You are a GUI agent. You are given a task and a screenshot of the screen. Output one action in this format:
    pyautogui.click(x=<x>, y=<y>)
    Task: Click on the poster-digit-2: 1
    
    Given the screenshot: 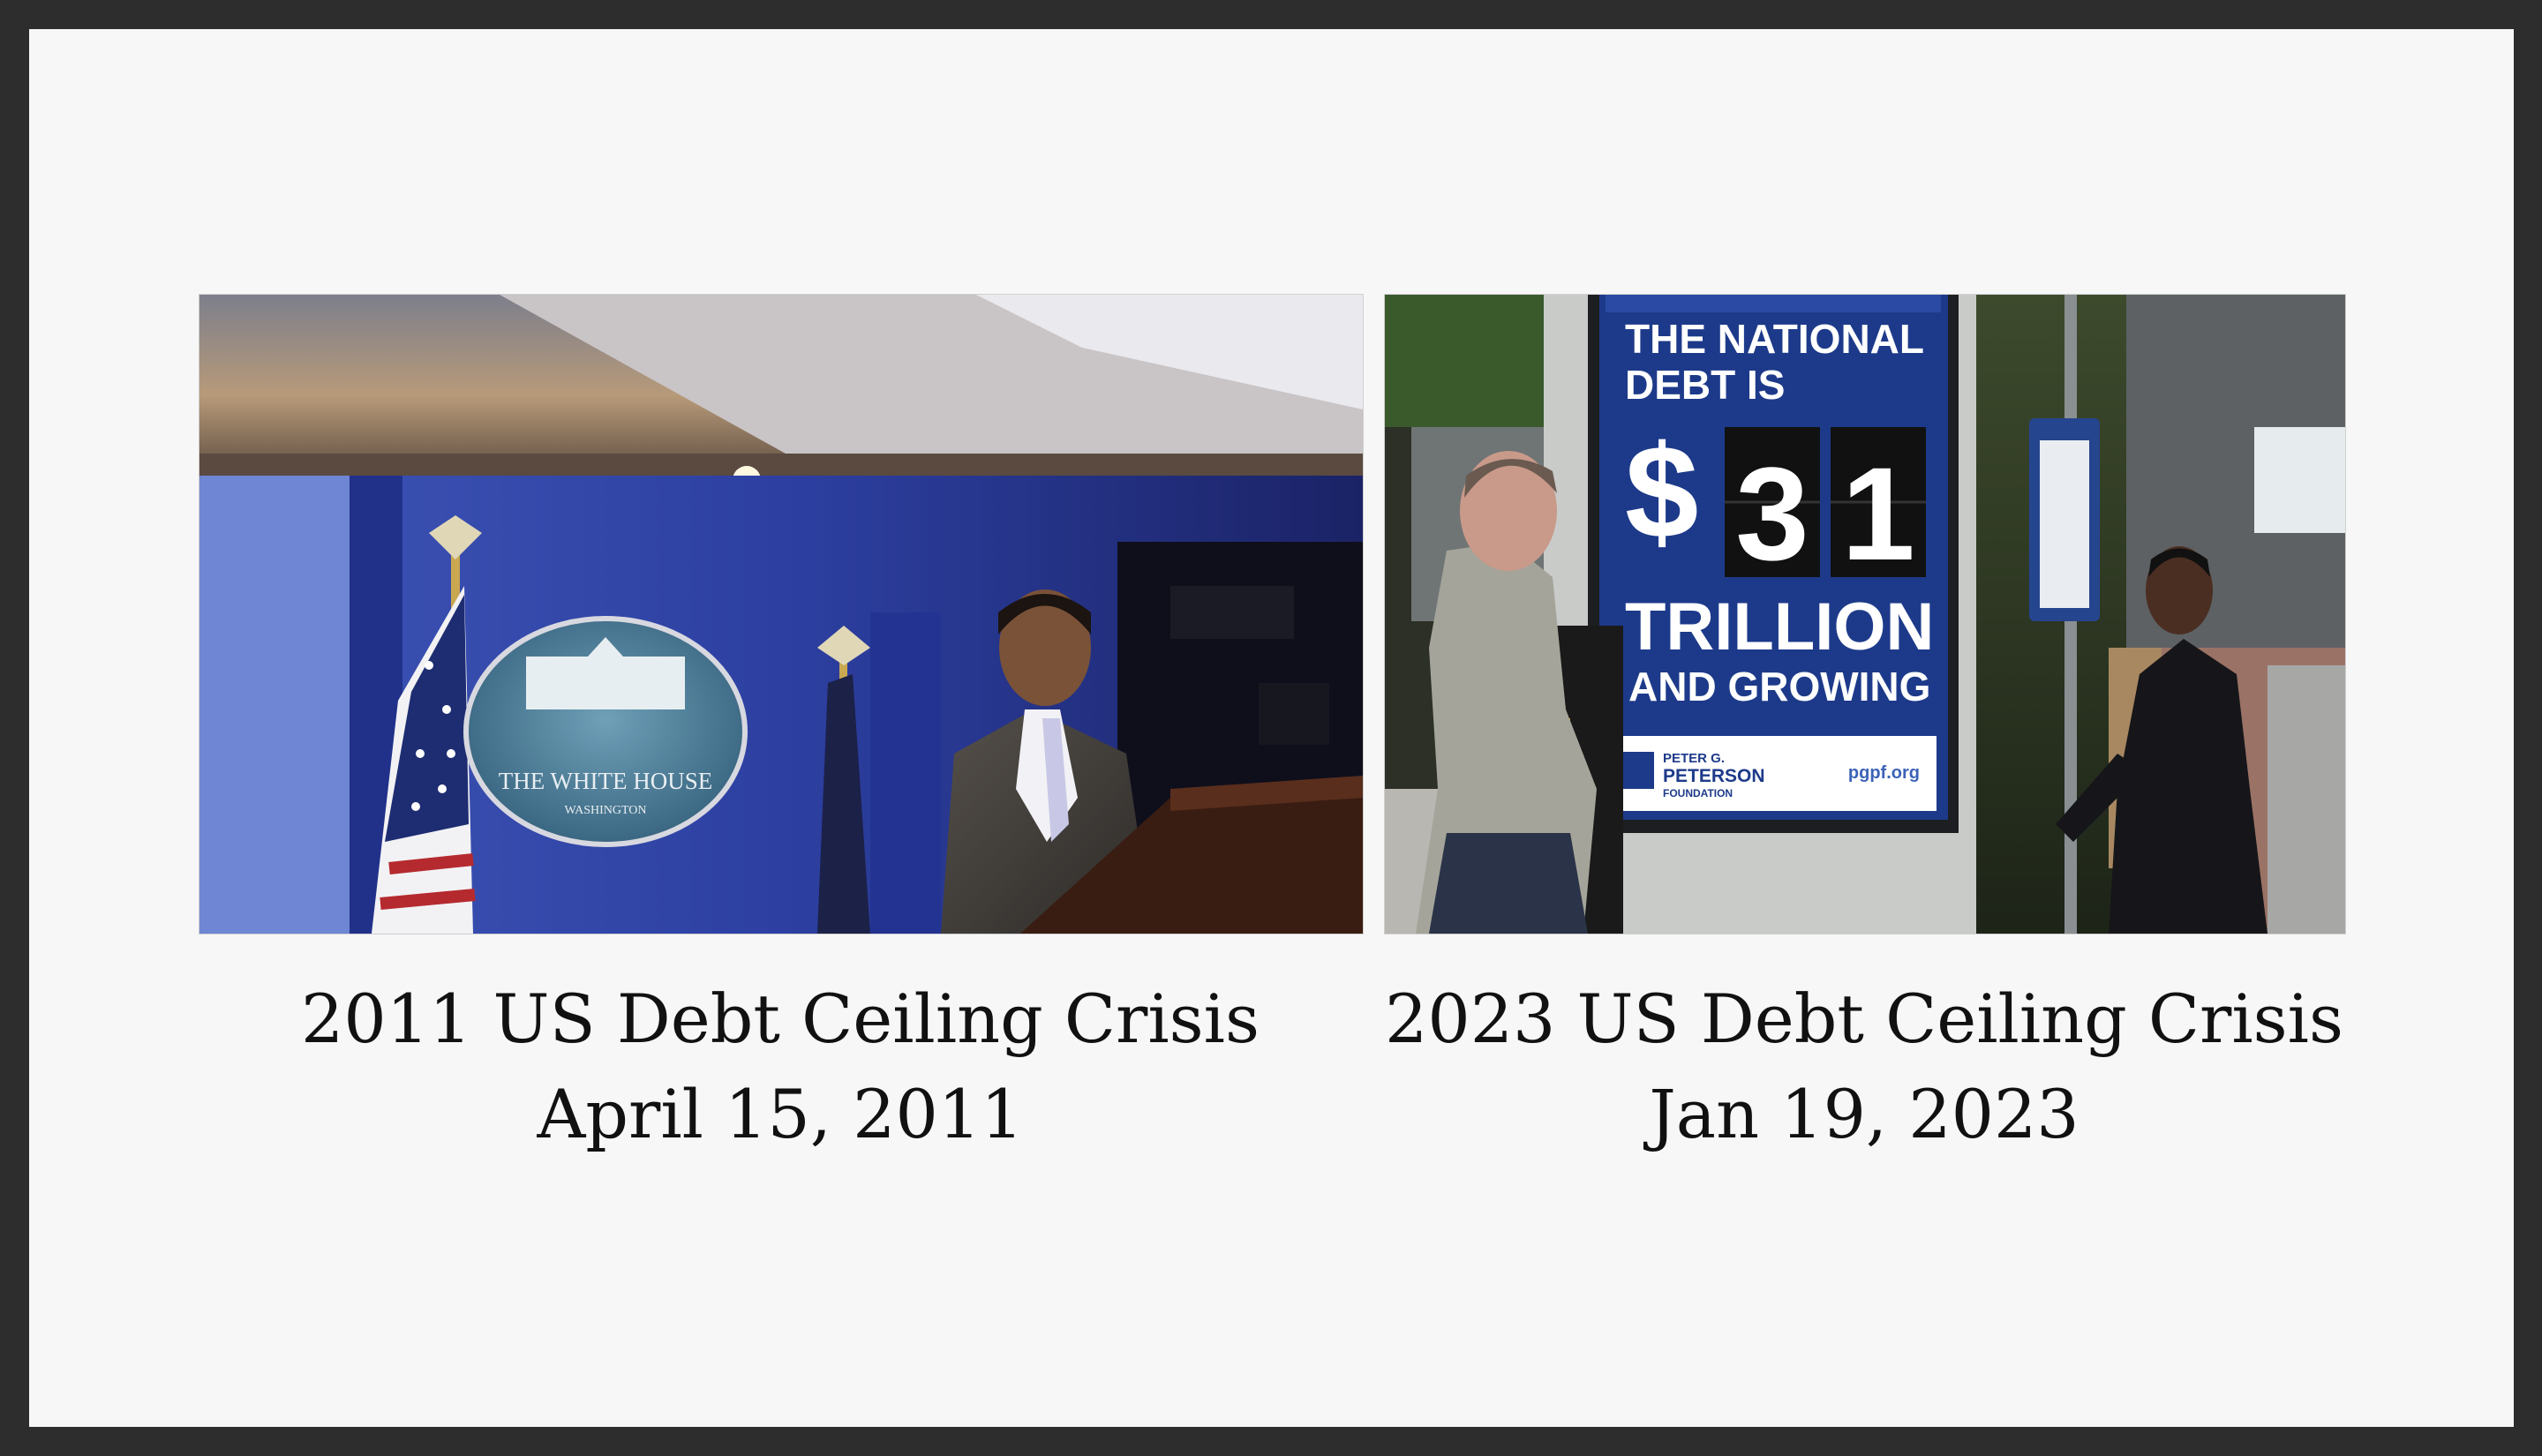 What is the action you would take?
    pyautogui.click(x=1878, y=513)
    